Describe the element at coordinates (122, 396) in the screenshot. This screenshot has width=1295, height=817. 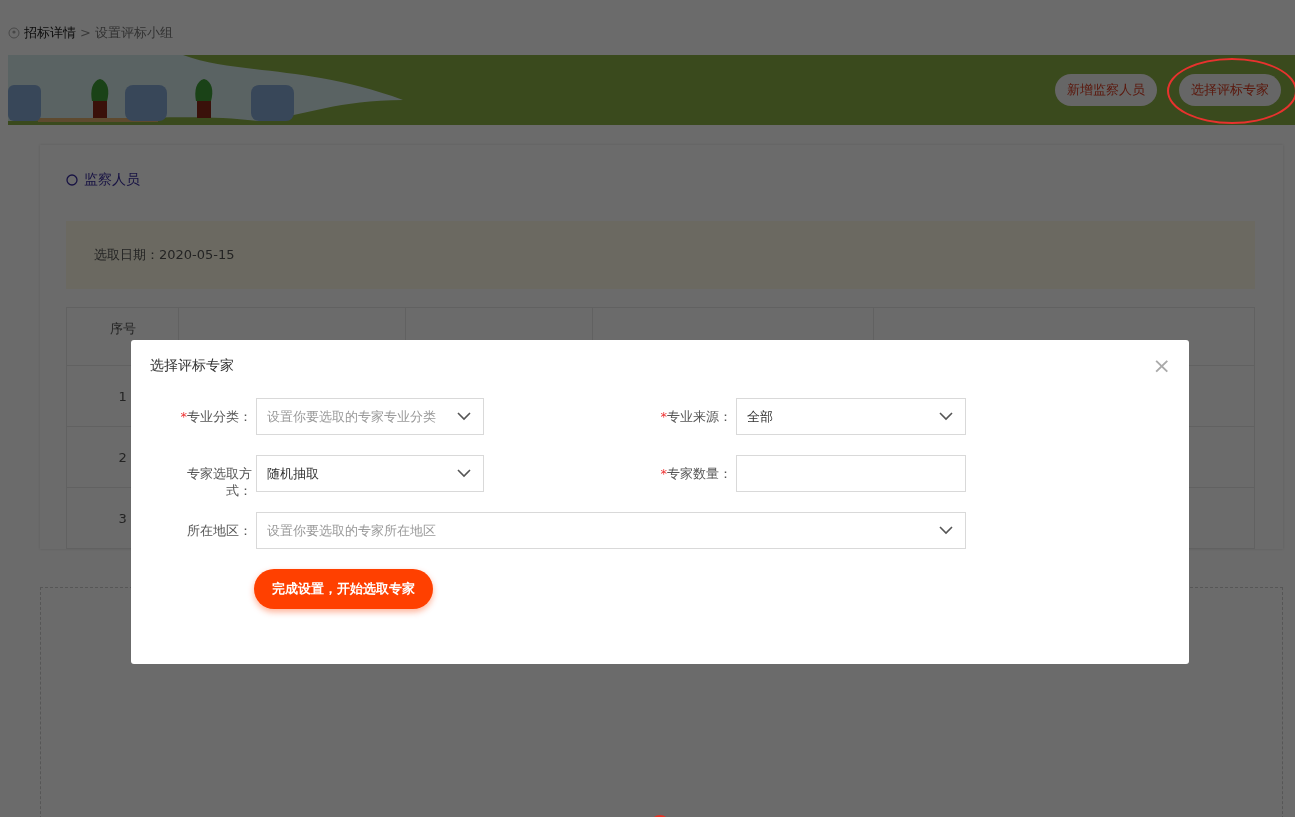
I see `table-cell: 1` at that location.